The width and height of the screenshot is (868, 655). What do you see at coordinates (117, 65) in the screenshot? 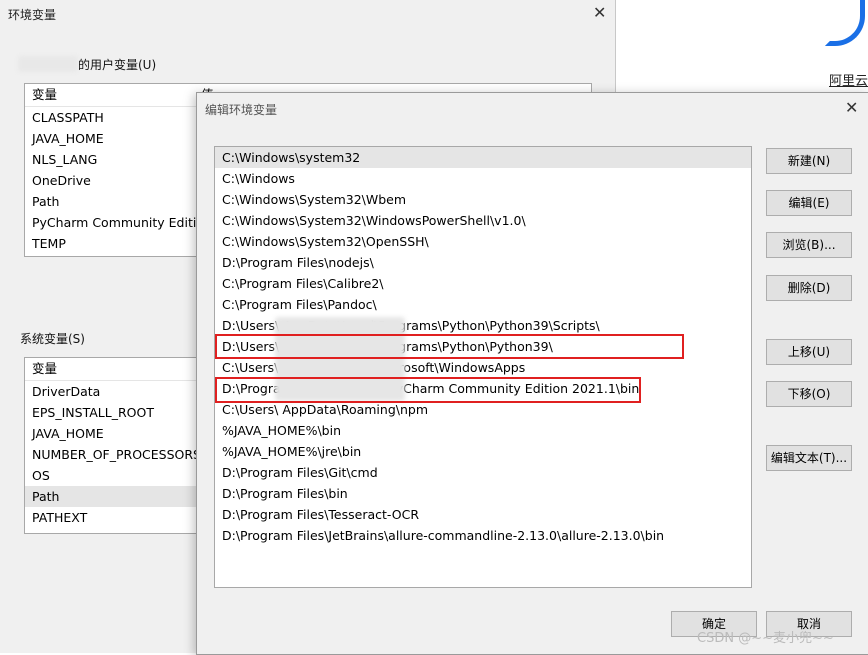
I see `user-vars-label: 的用户变量(U)` at bounding box center [117, 65].